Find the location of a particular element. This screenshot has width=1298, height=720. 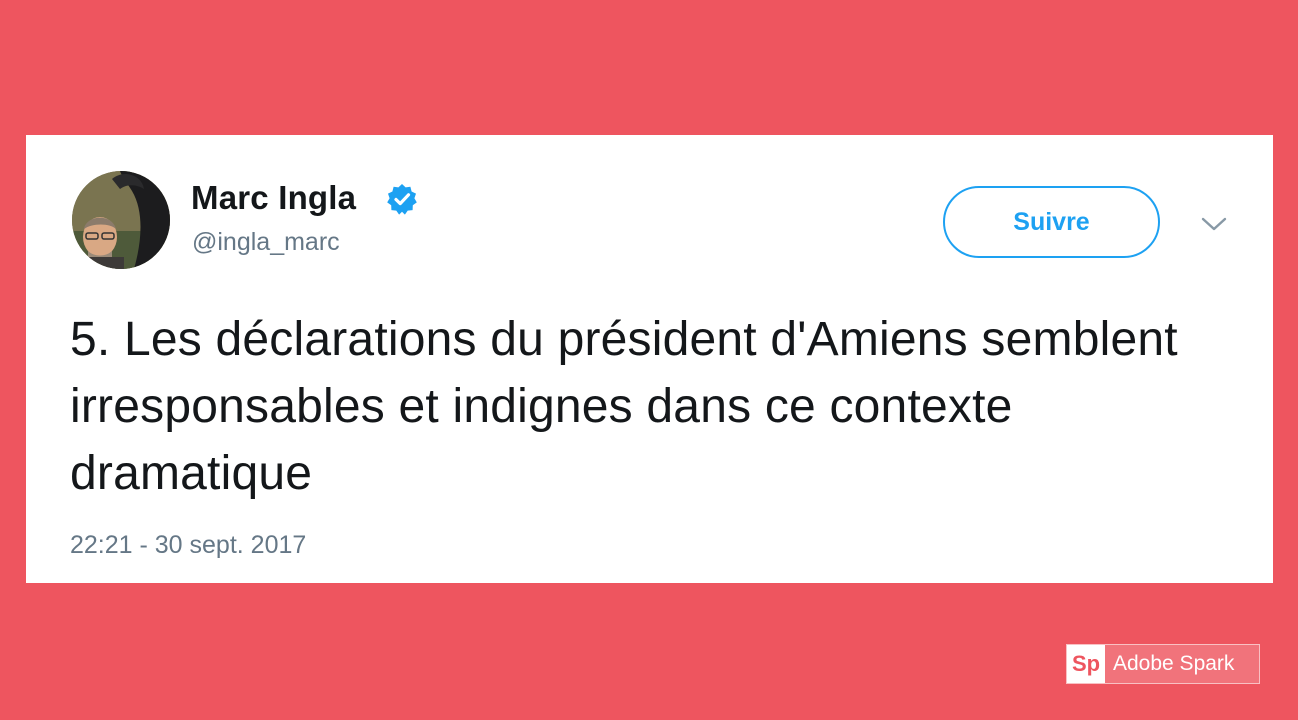

adobe-spark-watermark: Sp Adobe Spark is located at coordinates (1163, 664).